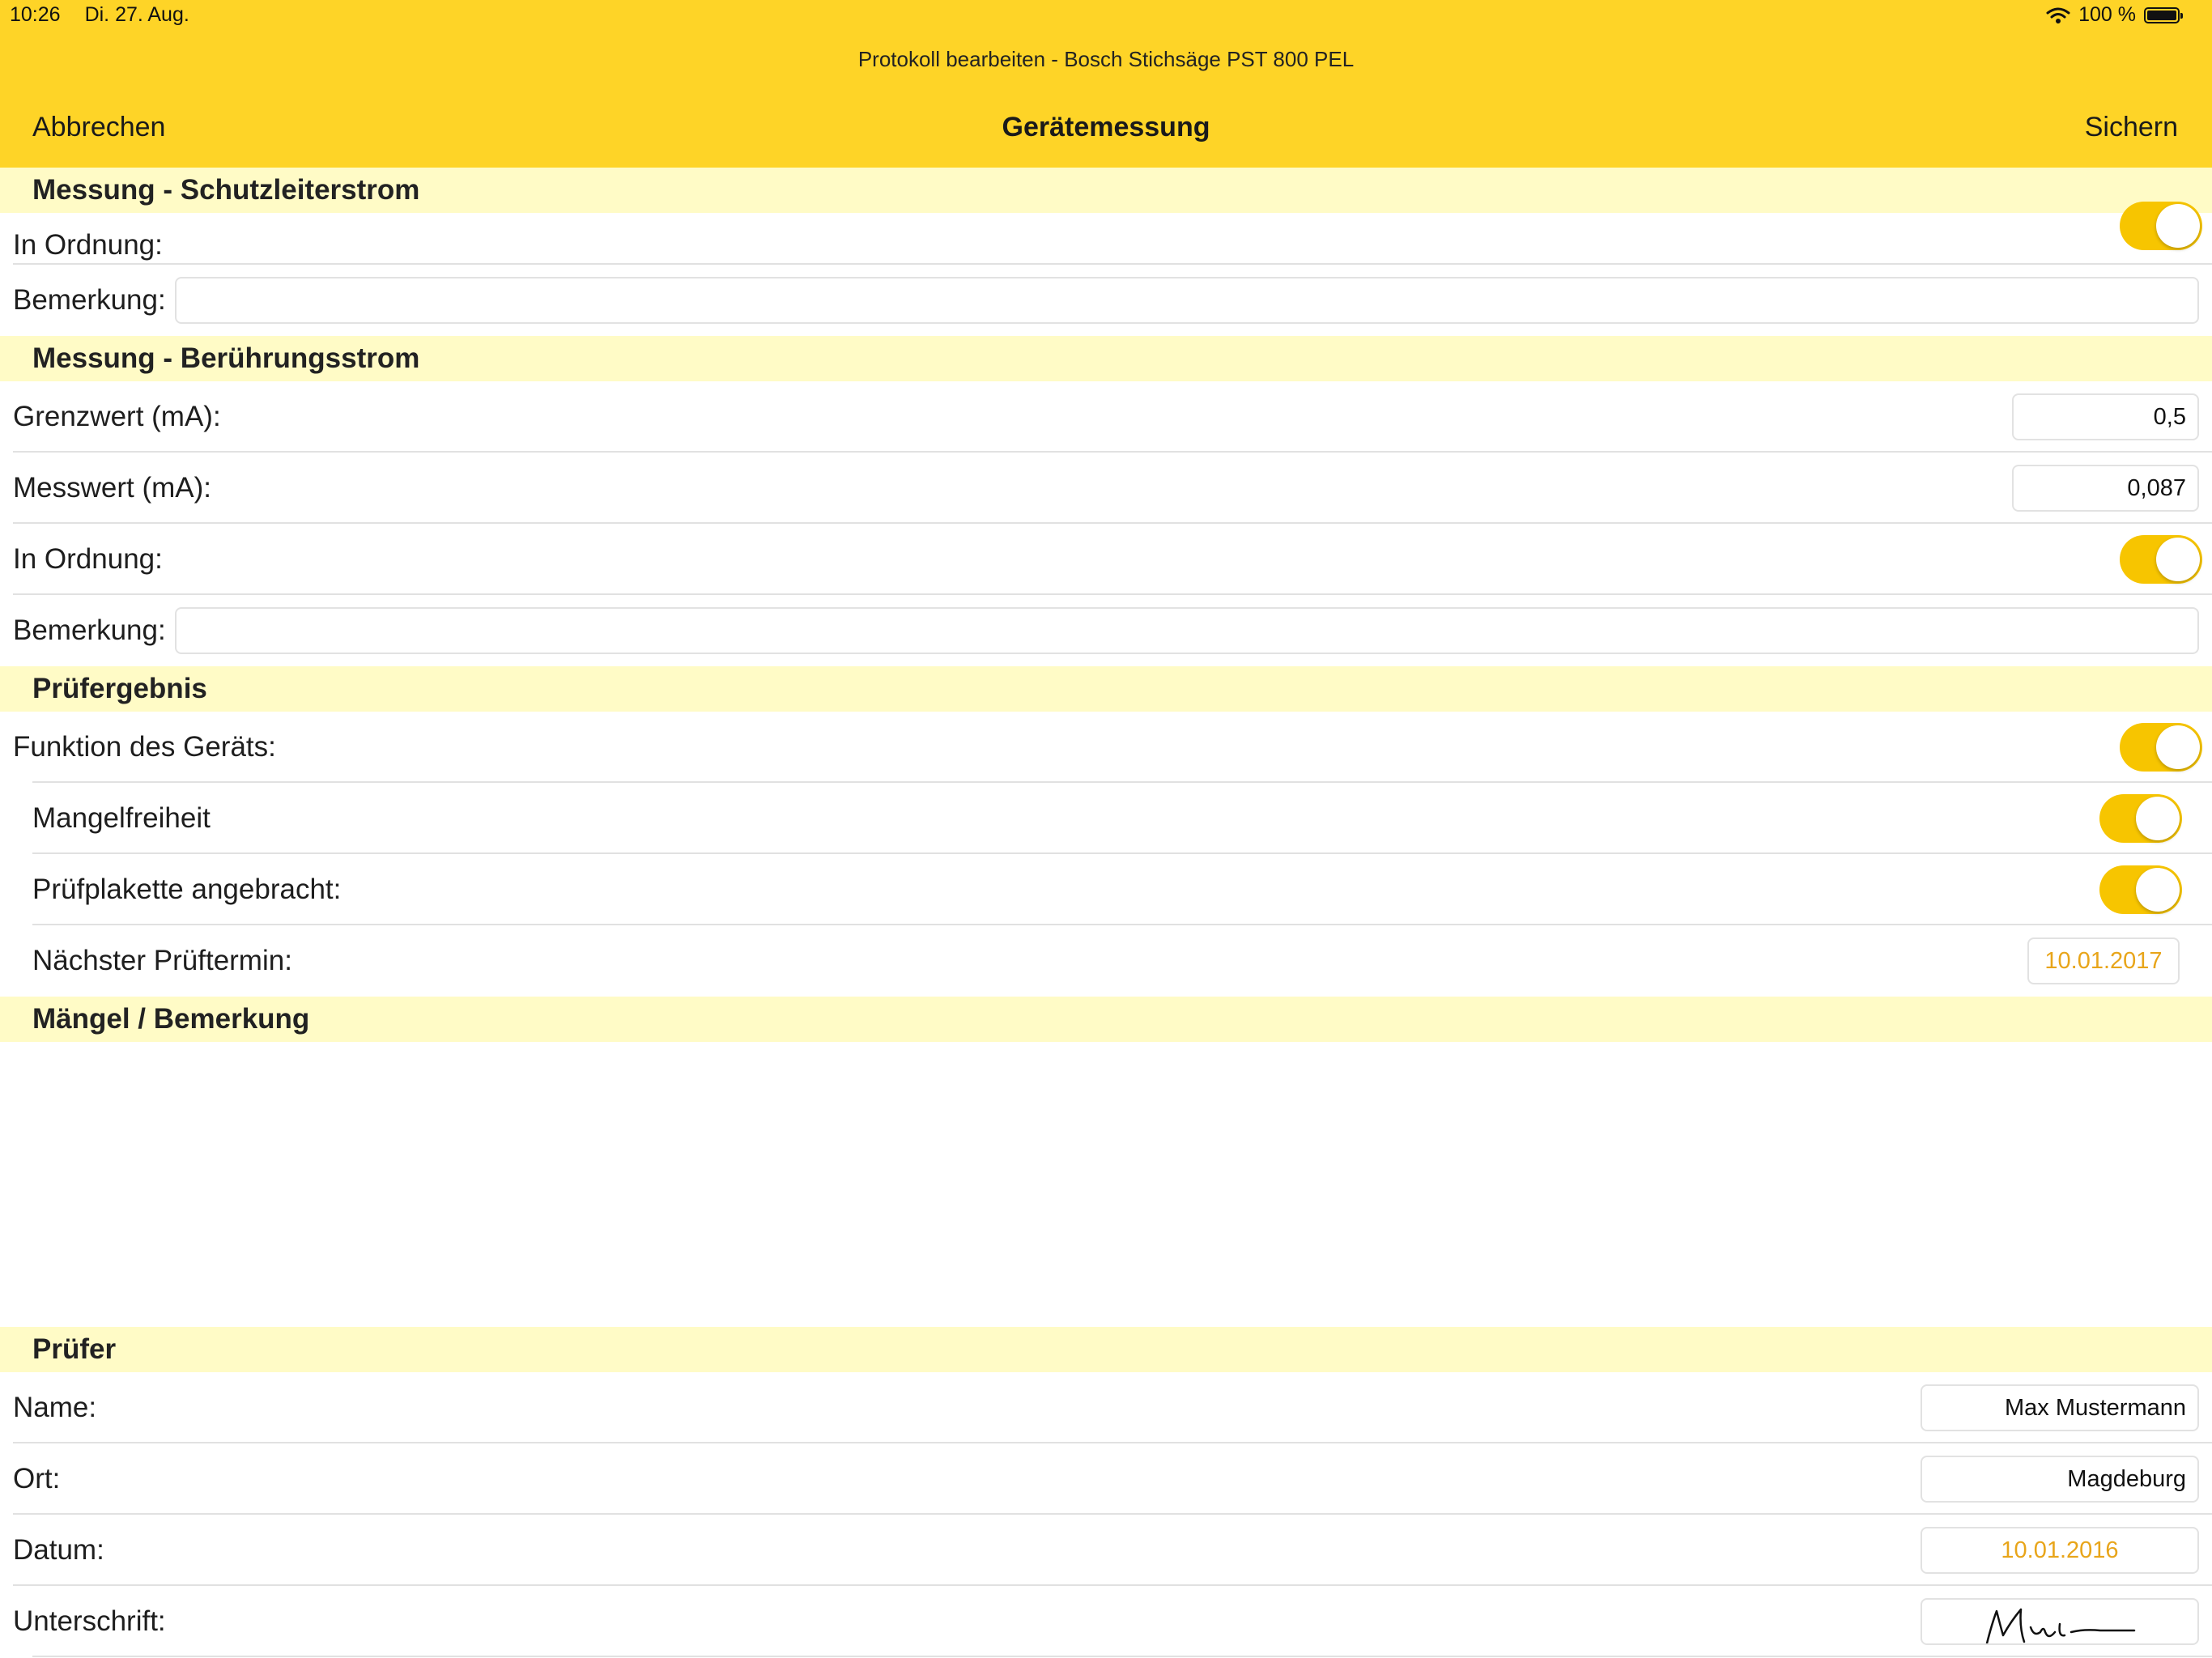 This screenshot has width=2212, height=1658. Describe the element at coordinates (2105, 416) in the screenshot. I see `grenzwert-input` at that location.